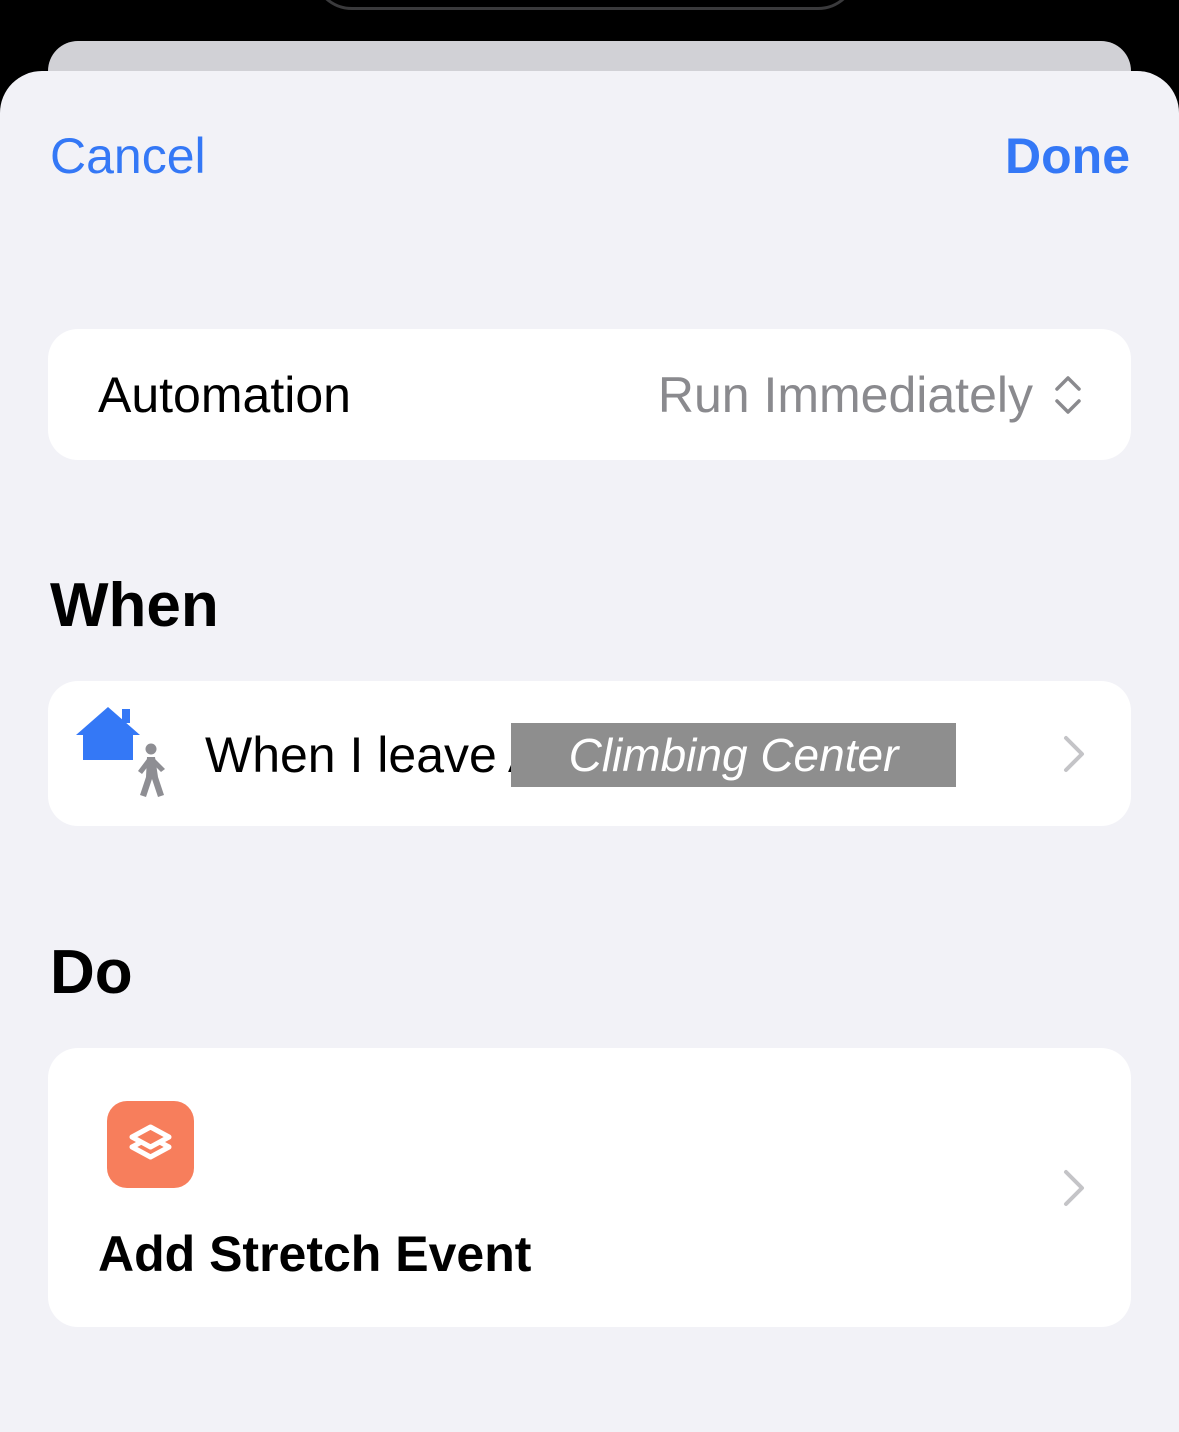 The width and height of the screenshot is (1179, 1432). I want to click on chevron-up-down-icon, so click(1068, 395).